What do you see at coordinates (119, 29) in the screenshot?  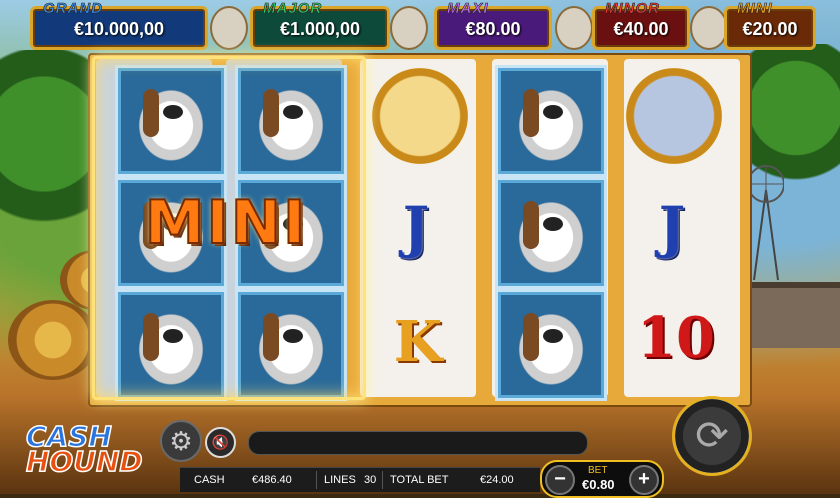 I see `jackpot-value: €10.000,00` at bounding box center [119, 29].